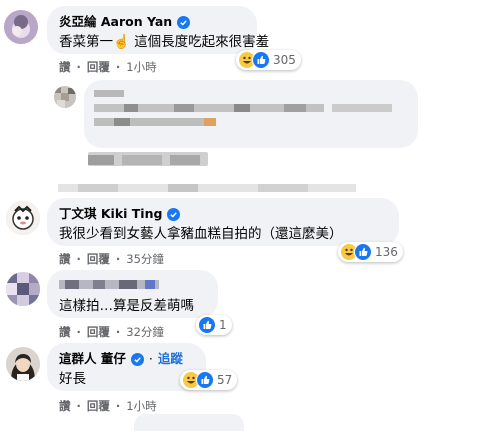  I want to click on avatar-kiki-ting, so click(23, 218).